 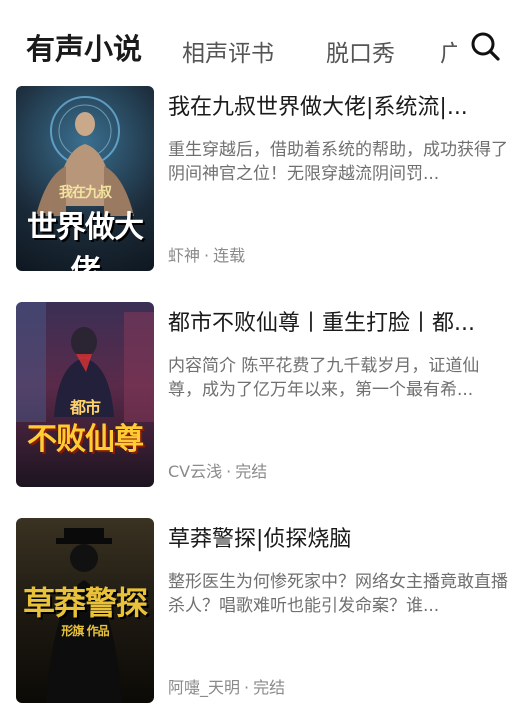 I want to click on tab-audio-novel: 有声小说, so click(x=84, y=47).